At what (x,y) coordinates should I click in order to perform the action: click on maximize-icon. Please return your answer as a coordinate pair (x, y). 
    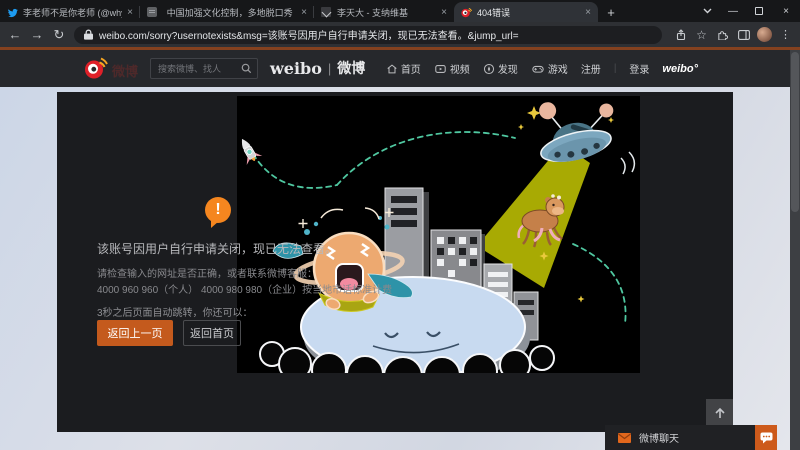
    Looking at the image, I should click on (759, 11).